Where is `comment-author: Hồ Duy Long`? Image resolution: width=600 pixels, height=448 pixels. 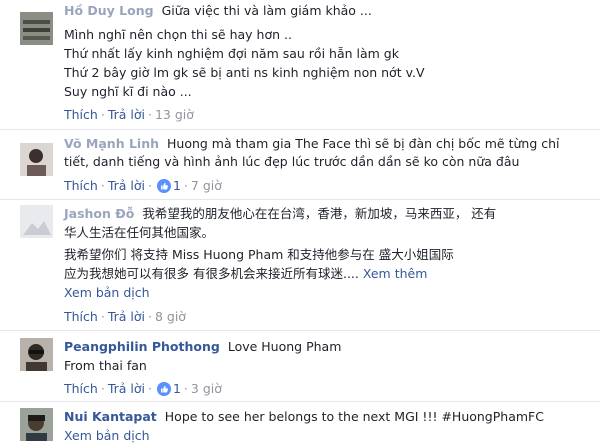 comment-author: Hồ Duy Long is located at coordinates (109, 10).